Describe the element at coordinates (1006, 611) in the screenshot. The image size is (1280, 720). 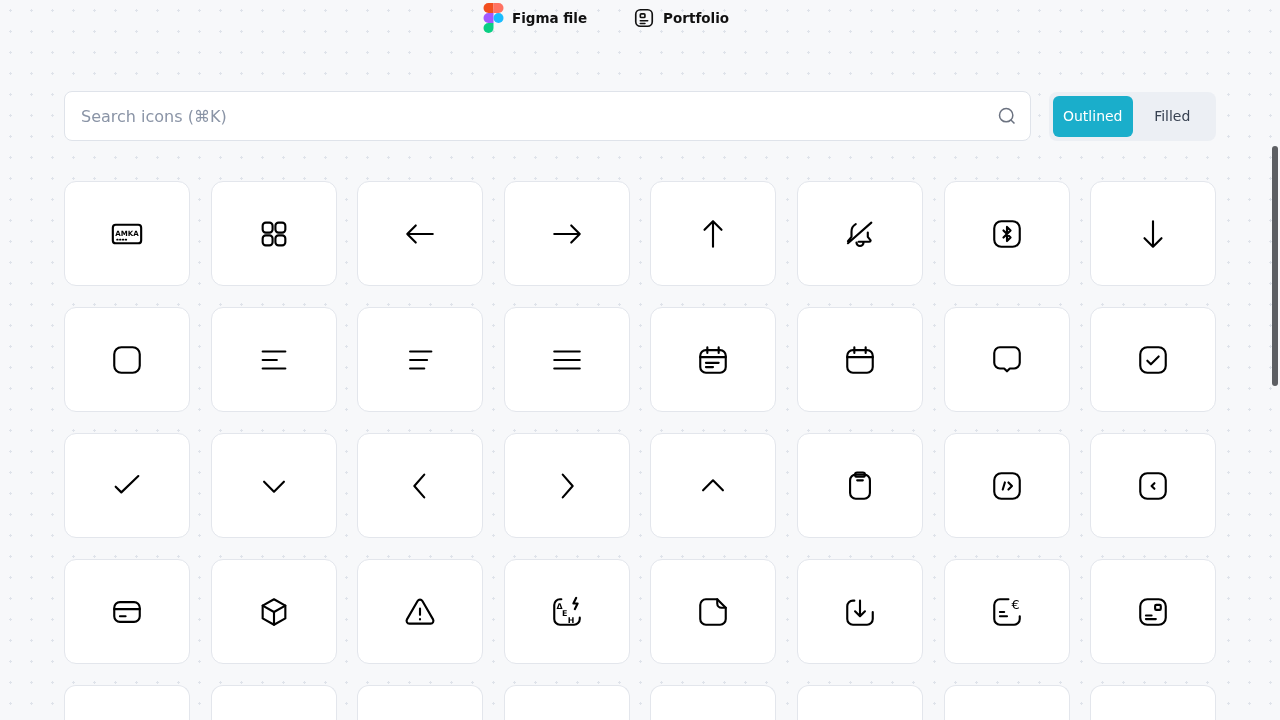
I see `icon-tile: €` at that location.